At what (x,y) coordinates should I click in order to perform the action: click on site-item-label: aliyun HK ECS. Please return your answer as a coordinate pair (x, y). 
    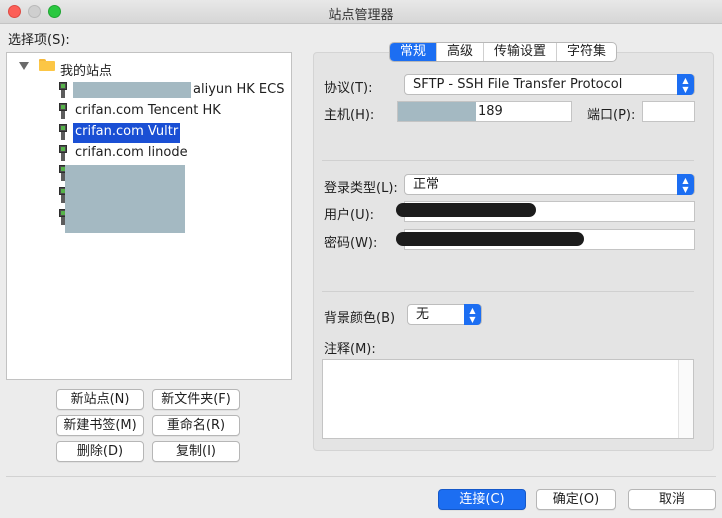
    Looking at the image, I should click on (239, 89).